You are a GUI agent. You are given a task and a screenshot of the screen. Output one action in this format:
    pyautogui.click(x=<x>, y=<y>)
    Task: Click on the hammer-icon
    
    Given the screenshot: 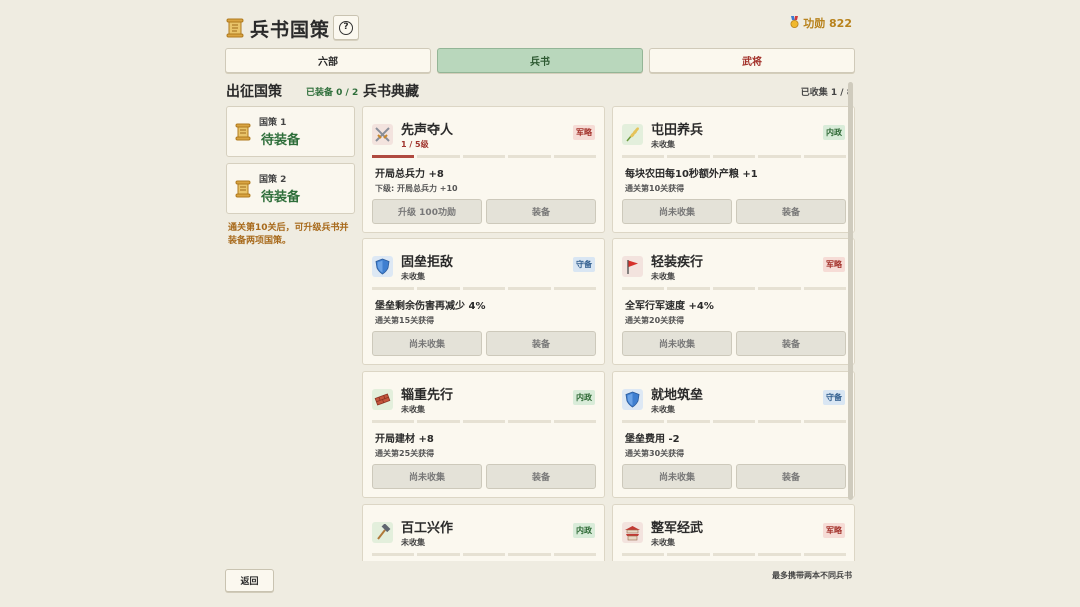 What is the action you would take?
    pyautogui.click(x=382, y=532)
    